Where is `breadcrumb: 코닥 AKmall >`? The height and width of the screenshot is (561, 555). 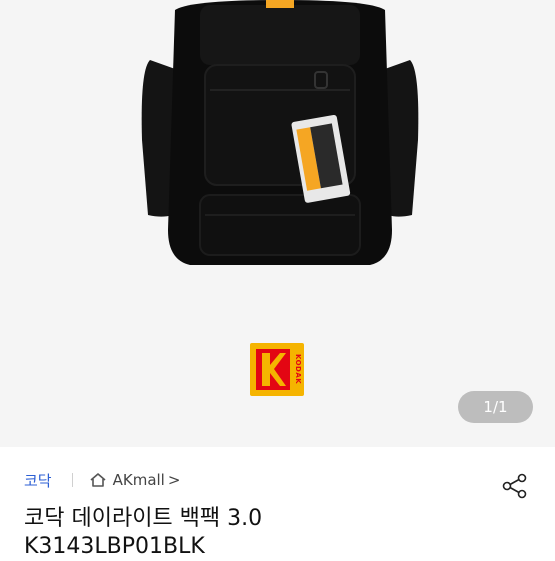
breadcrumb: 코닥 AKmall > is located at coordinates (102, 480).